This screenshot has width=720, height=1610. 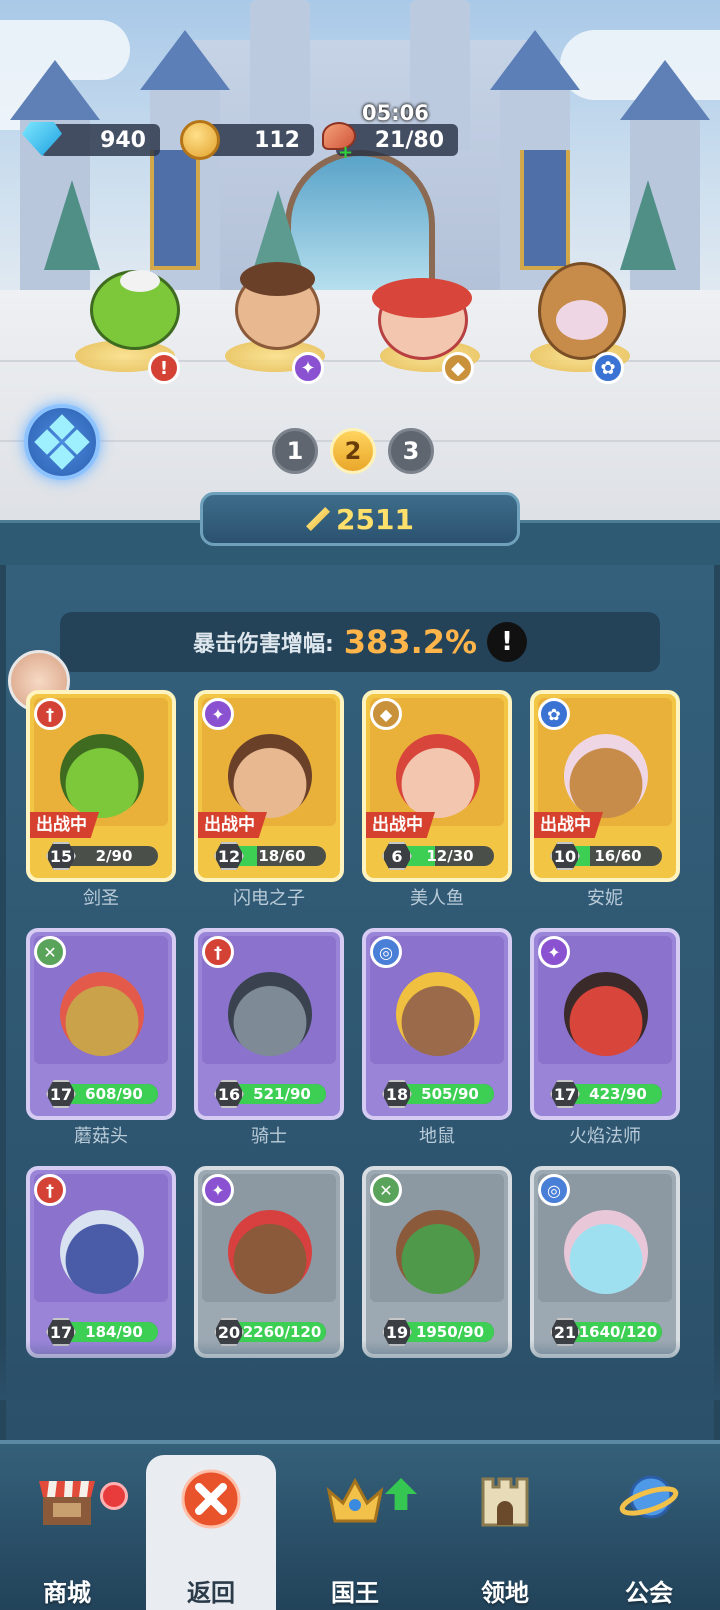 I want to click on level-progress: 12/30 6, so click(x=438, y=856).